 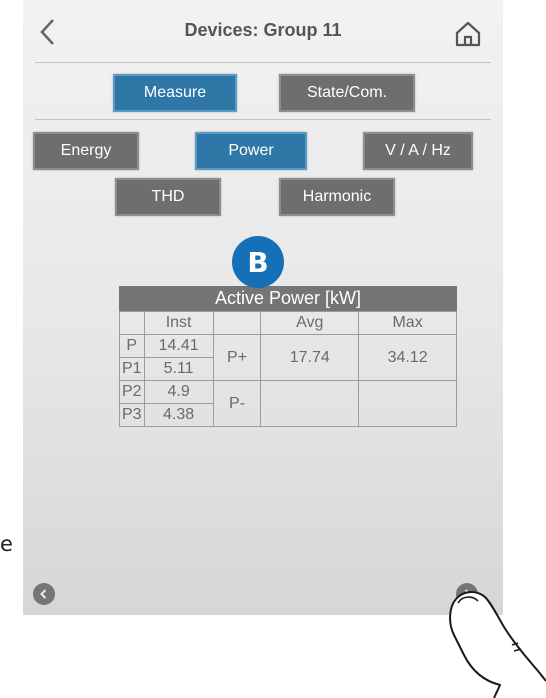 What do you see at coordinates (347, 93) in the screenshot?
I see `tab-state-com: State/Com.` at bounding box center [347, 93].